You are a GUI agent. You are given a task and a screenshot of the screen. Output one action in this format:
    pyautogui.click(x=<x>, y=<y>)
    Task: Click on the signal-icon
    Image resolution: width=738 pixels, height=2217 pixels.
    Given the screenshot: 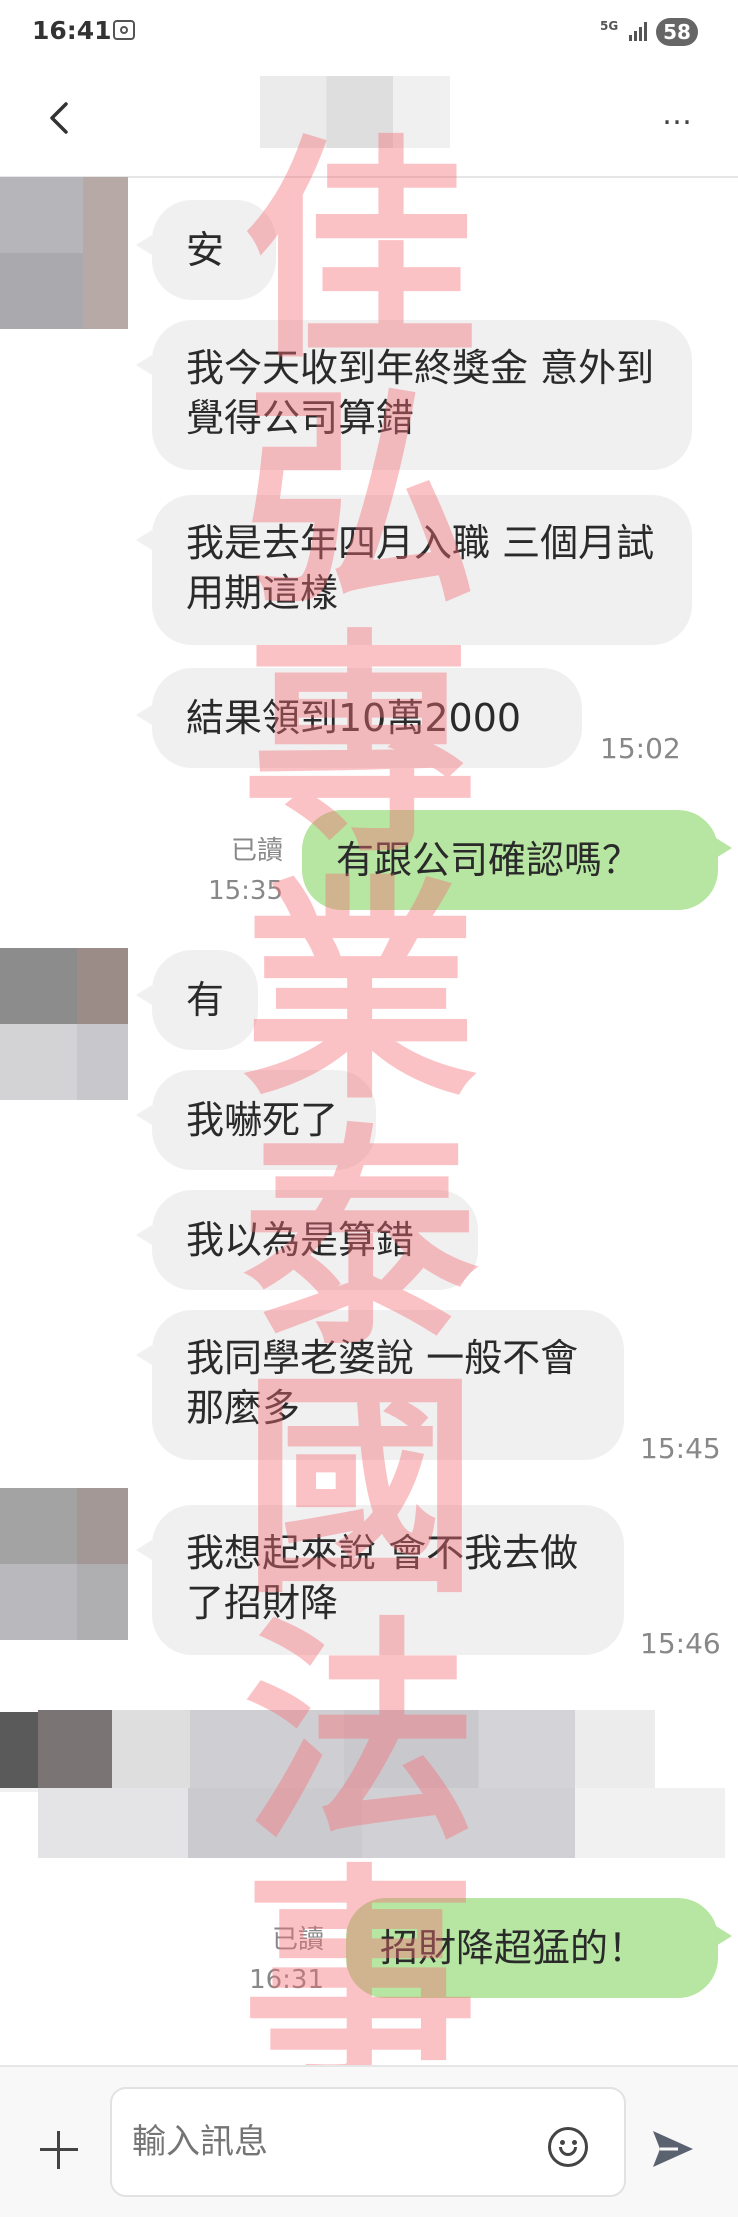 What is the action you would take?
    pyautogui.click(x=638, y=31)
    